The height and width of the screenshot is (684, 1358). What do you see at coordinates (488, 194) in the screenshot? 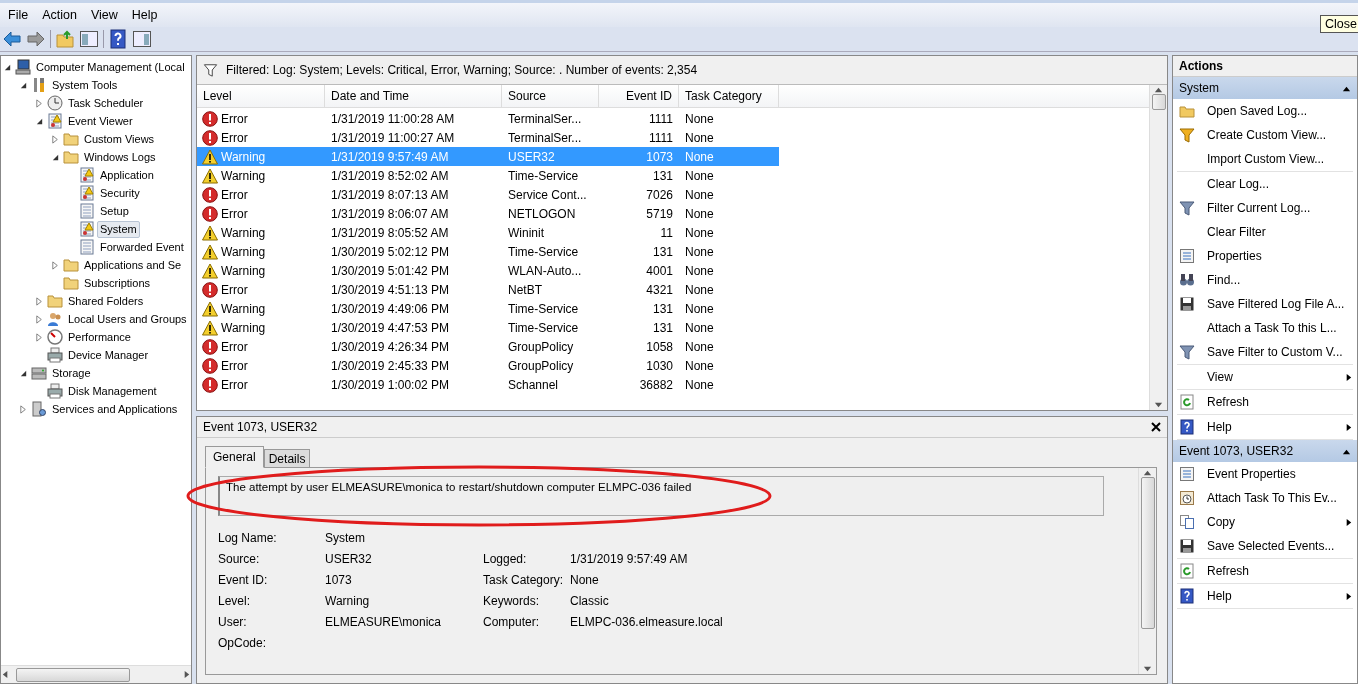
I see `event-row: Error 1/31/2019 8:07:13 AM Service Cont... 7026 None` at bounding box center [488, 194].